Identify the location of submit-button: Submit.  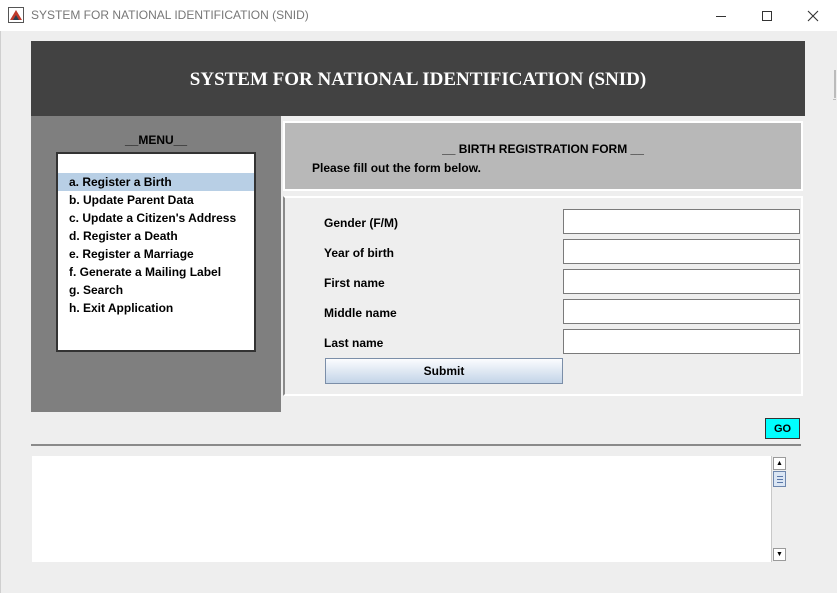
(444, 371).